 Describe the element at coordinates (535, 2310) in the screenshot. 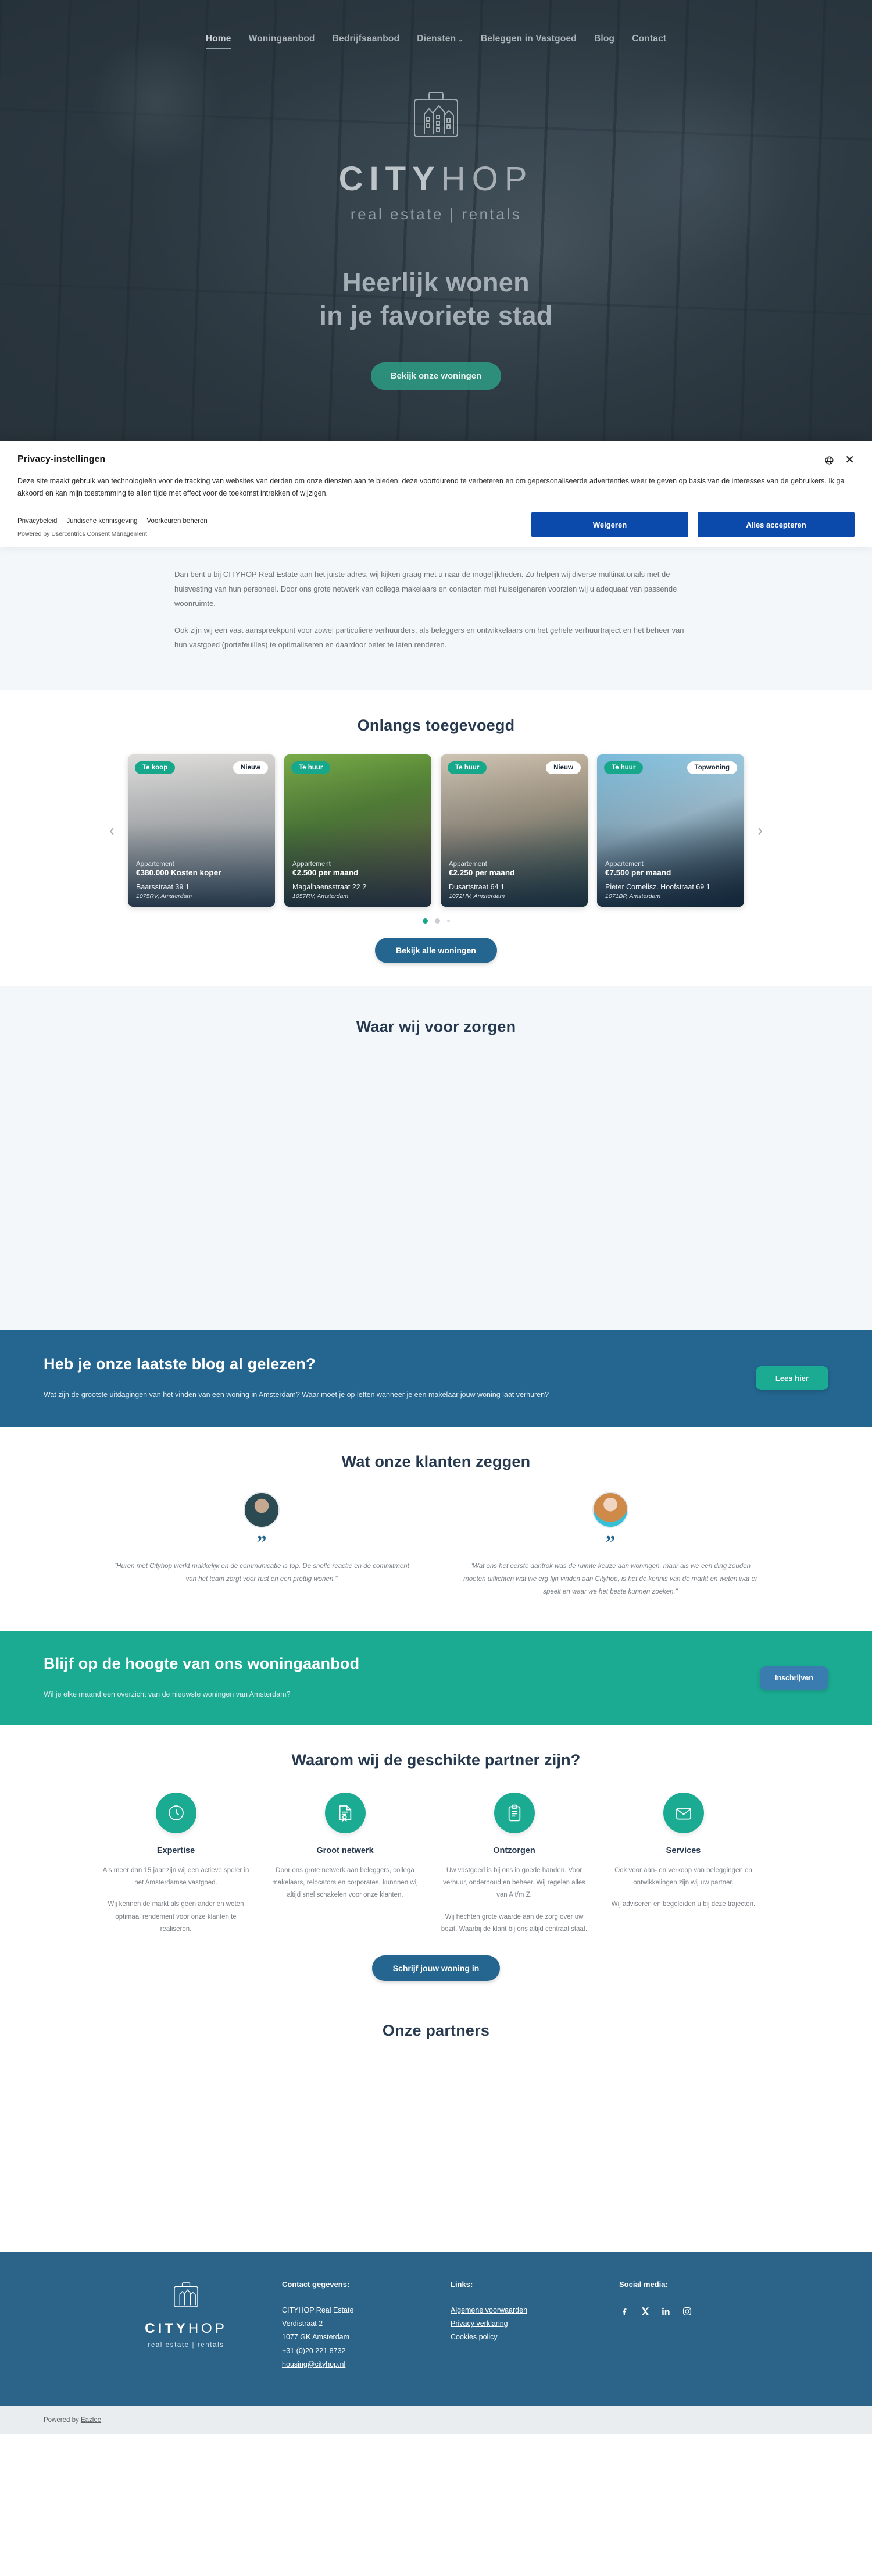

I see `footer-link-algemene-voorwaarden: Algemene voorwaarden` at that location.